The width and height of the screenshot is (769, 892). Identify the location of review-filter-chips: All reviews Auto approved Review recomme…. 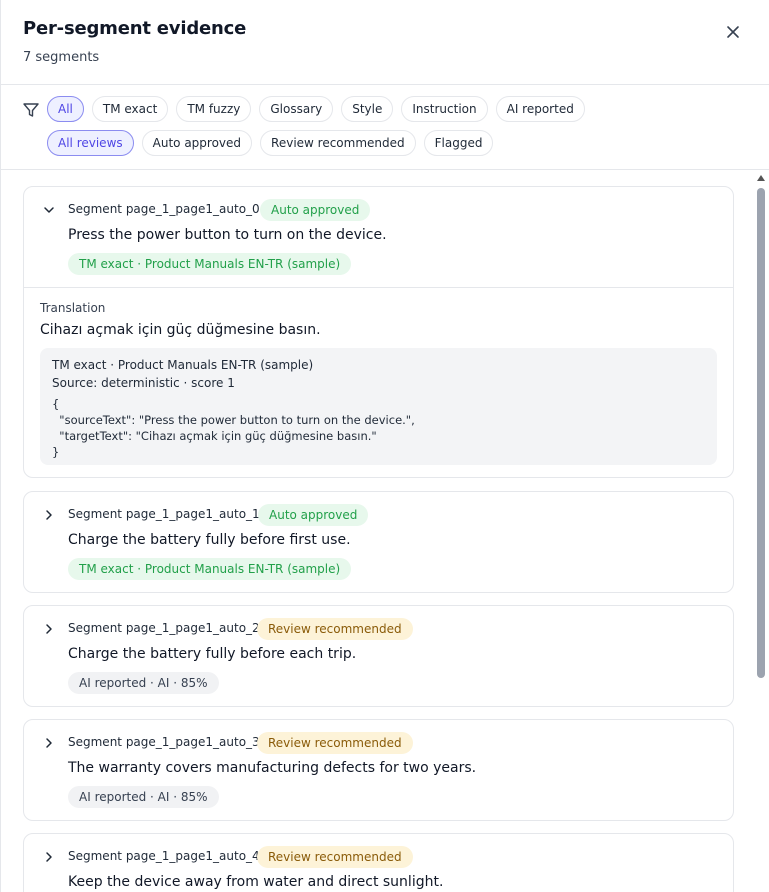
(270, 143).